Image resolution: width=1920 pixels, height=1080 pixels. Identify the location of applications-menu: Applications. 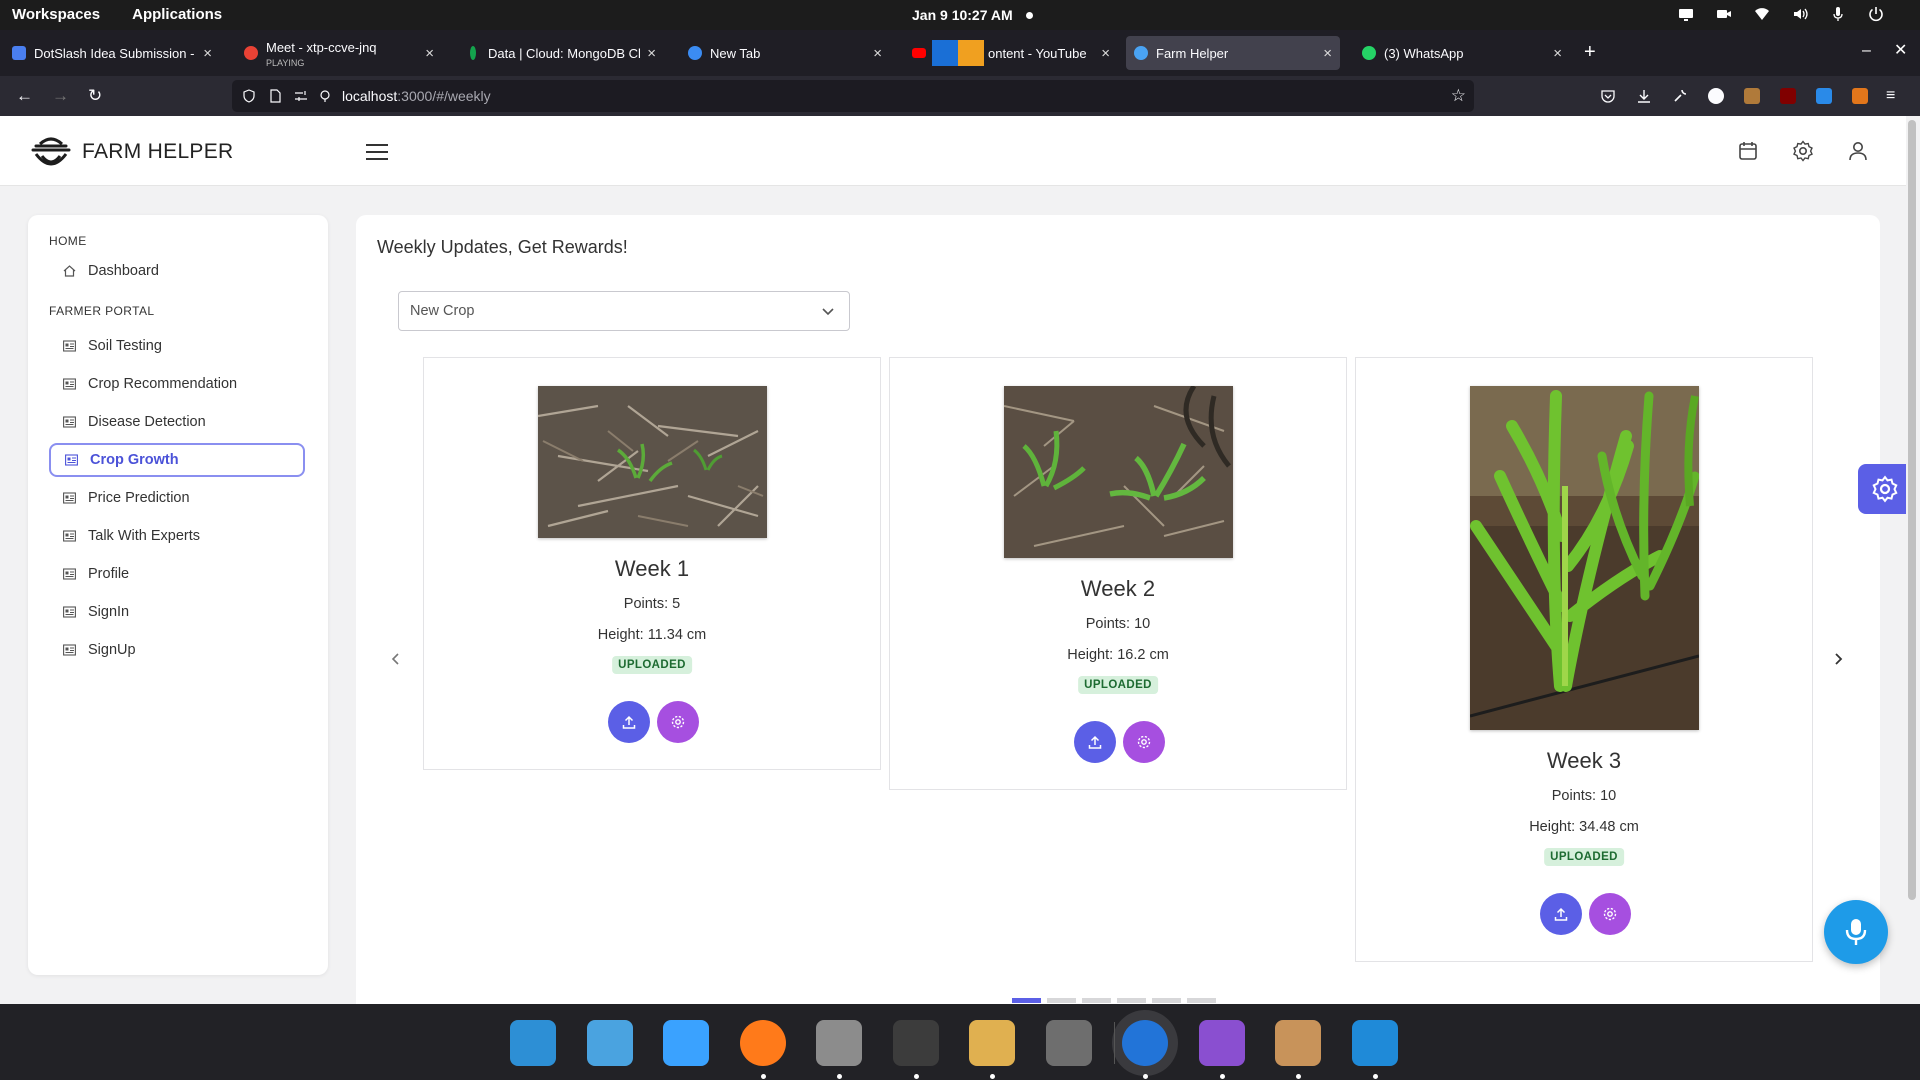
(177, 14).